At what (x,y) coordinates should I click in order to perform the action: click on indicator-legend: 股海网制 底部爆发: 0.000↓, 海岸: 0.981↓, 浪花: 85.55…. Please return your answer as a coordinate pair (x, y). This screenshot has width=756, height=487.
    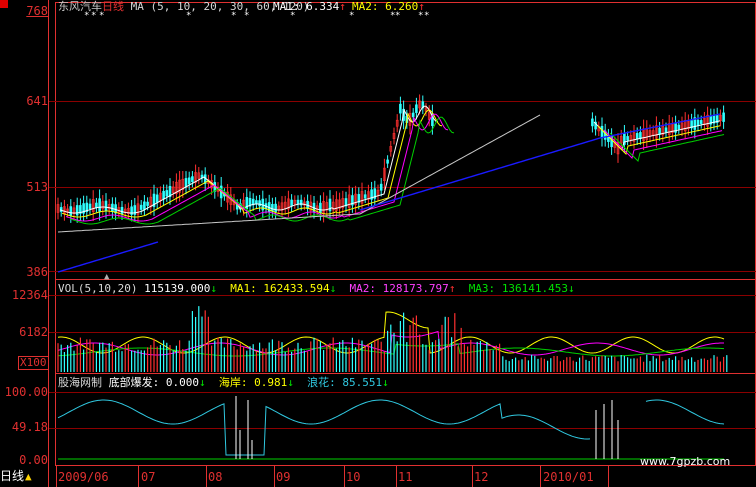
    Looking at the image, I should click on (227, 382).